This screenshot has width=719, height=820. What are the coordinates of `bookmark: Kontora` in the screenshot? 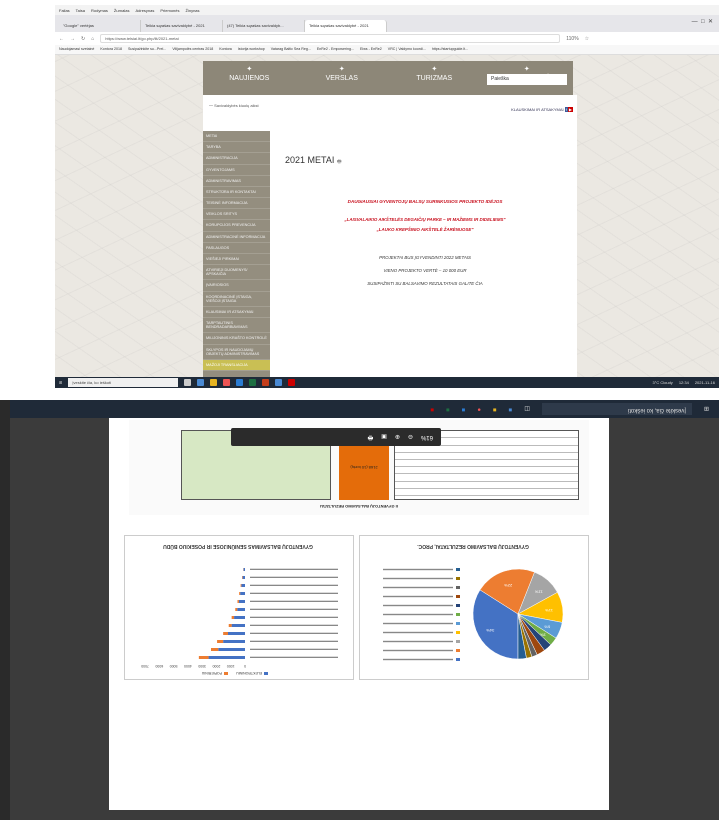 It's located at (225, 49).